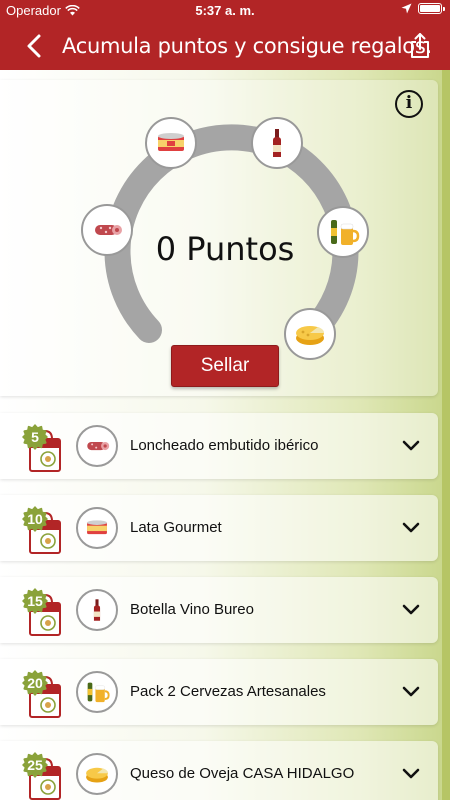  What do you see at coordinates (35, 46) in the screenshot?
I see `chevron-left-icon` at bounding box center [35, 46].